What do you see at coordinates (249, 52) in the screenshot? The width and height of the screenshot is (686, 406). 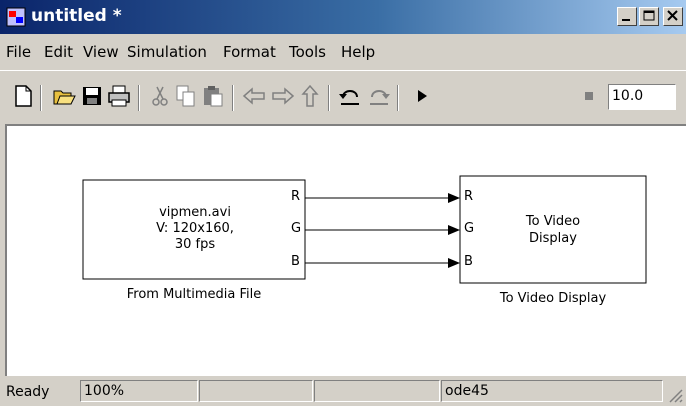 I see `menu-format: Format` at bounding box center [249, 52].